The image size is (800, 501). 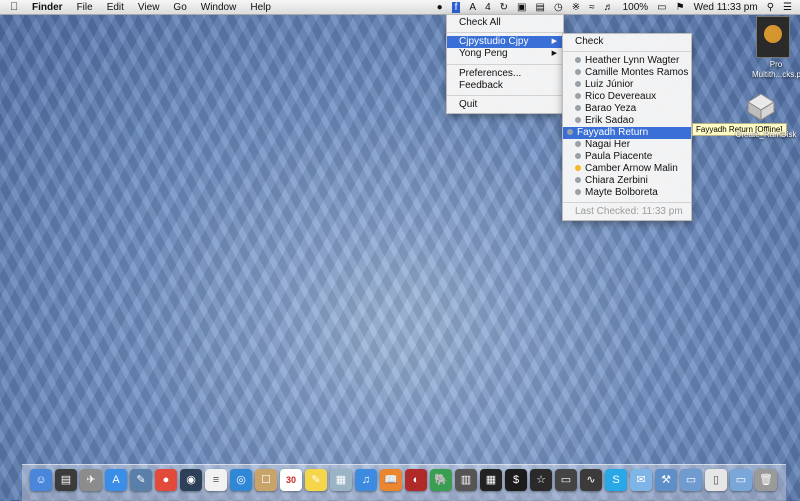 What do you see at coordinates (666, 480) in the screenshot?
I see `xcode-icon: ⚒` at bounding box center [666, 480].